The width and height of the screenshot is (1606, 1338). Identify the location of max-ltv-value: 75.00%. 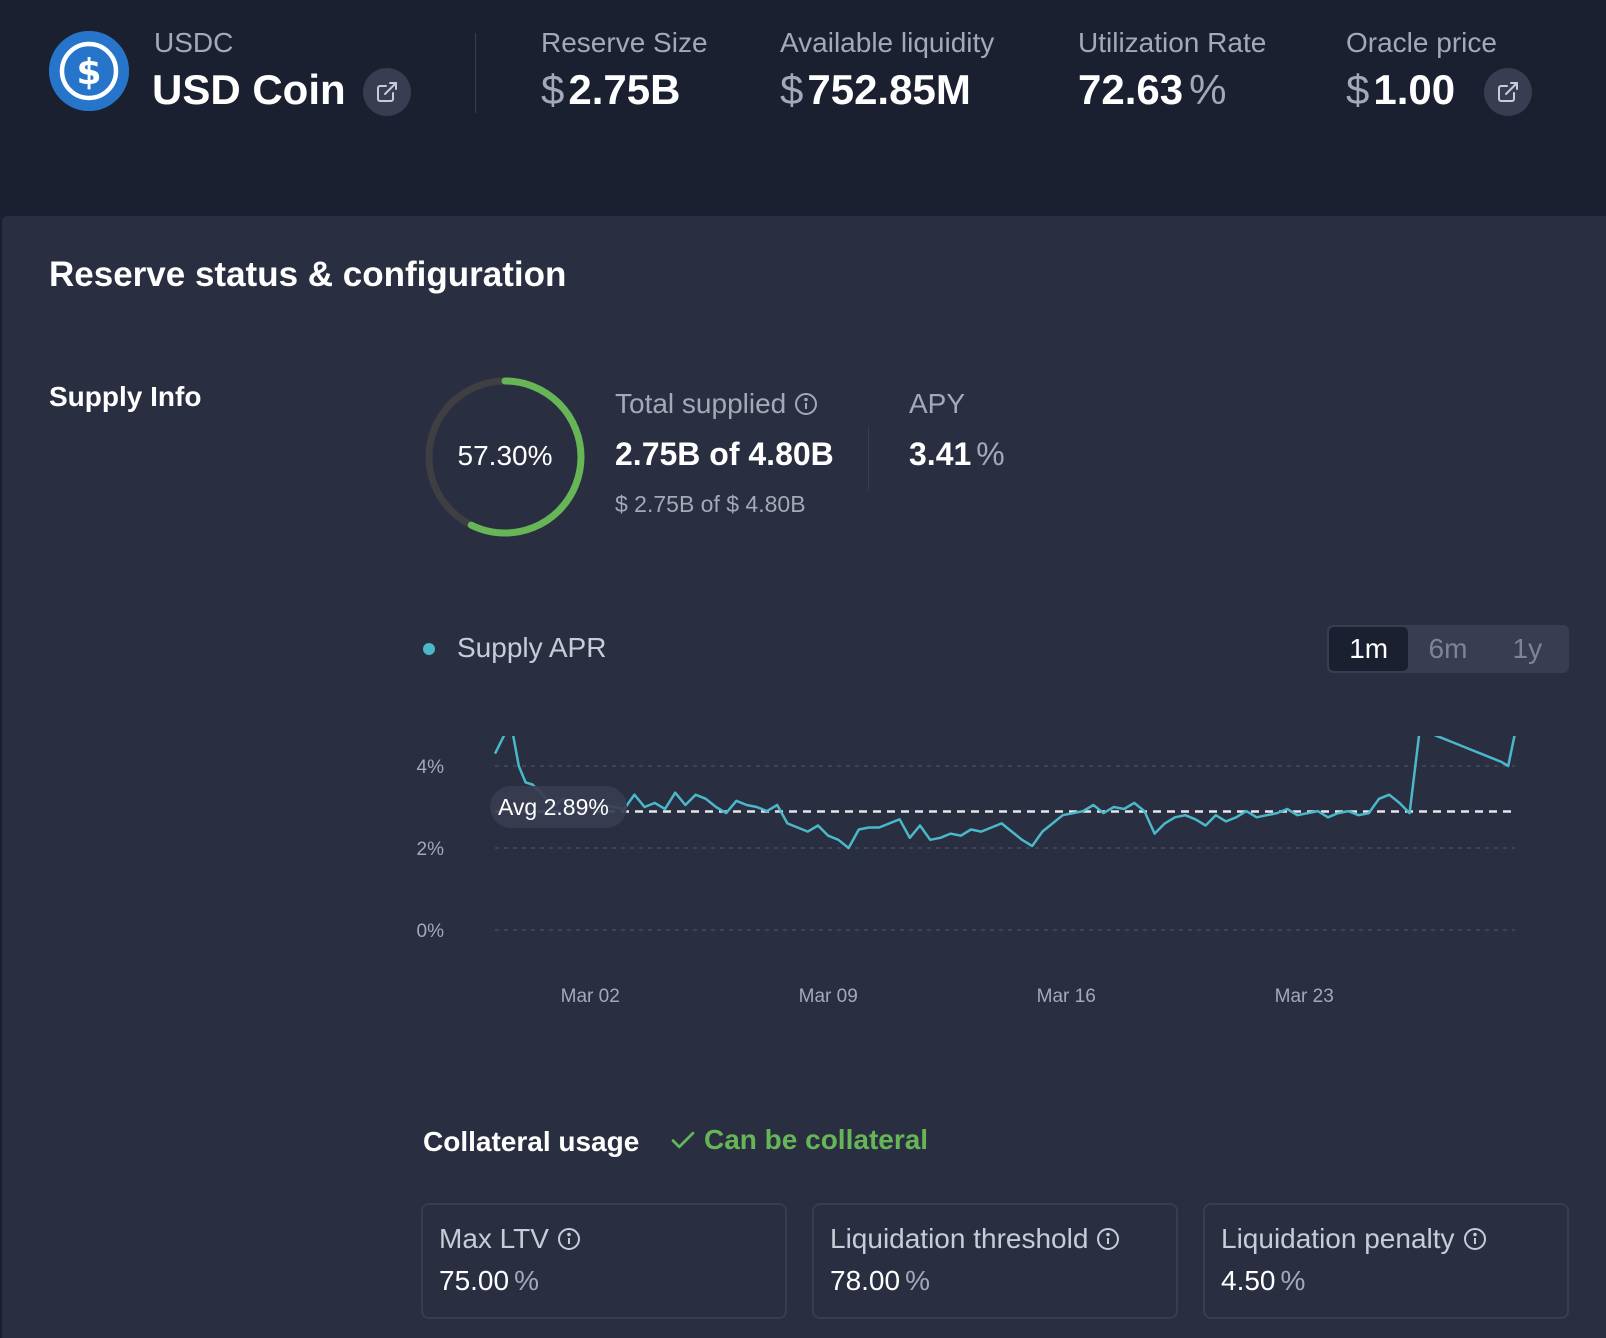
(489, 1280).